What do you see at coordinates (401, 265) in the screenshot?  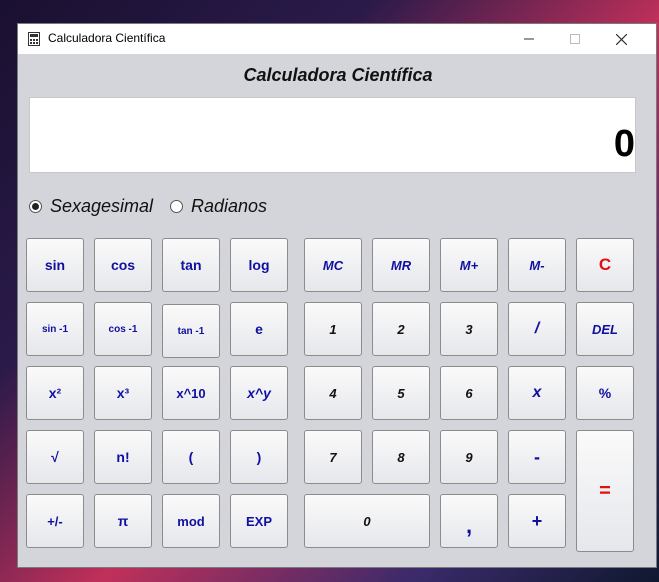 I see `memory-recall-button: MR` at bounding box center [401, 265].